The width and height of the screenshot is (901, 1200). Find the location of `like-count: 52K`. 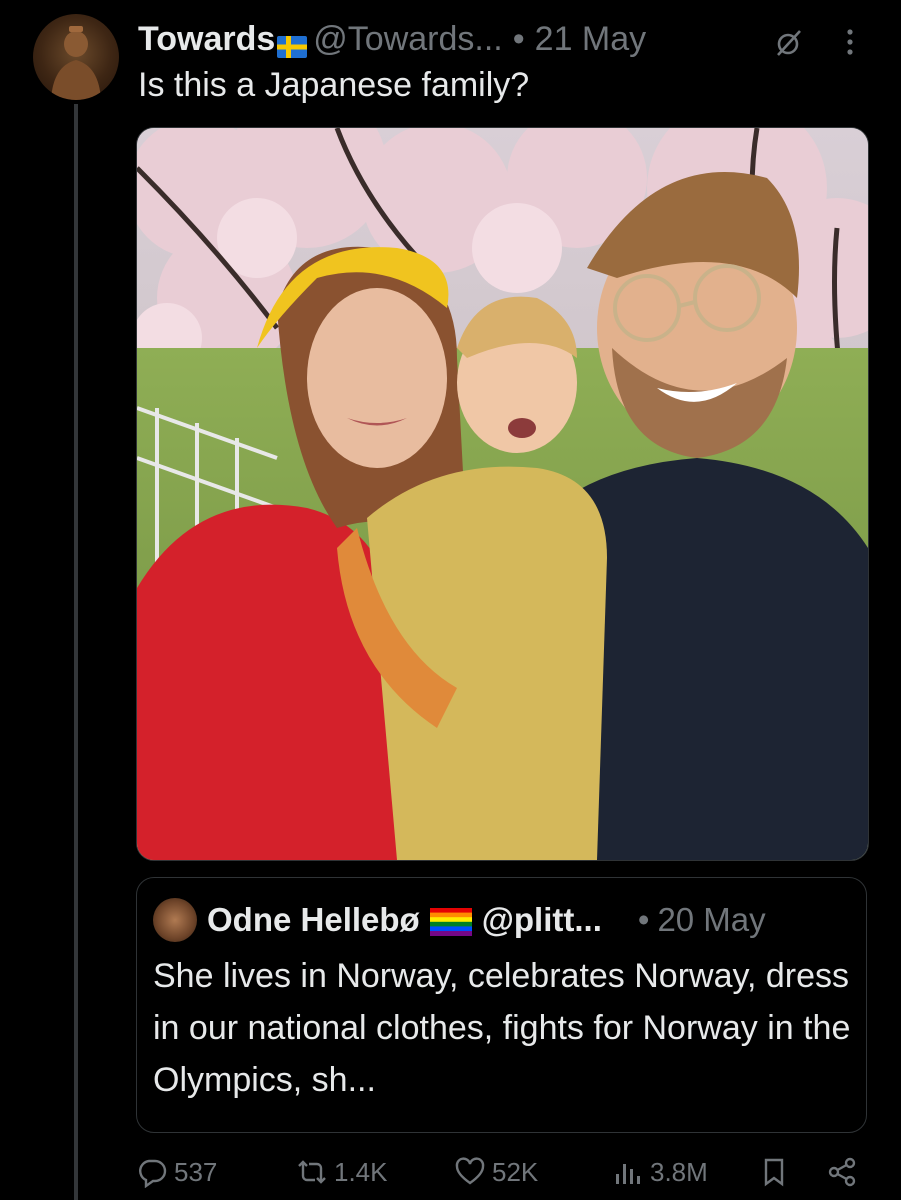

like-count: 52K is located at coordinates (515, 1171).